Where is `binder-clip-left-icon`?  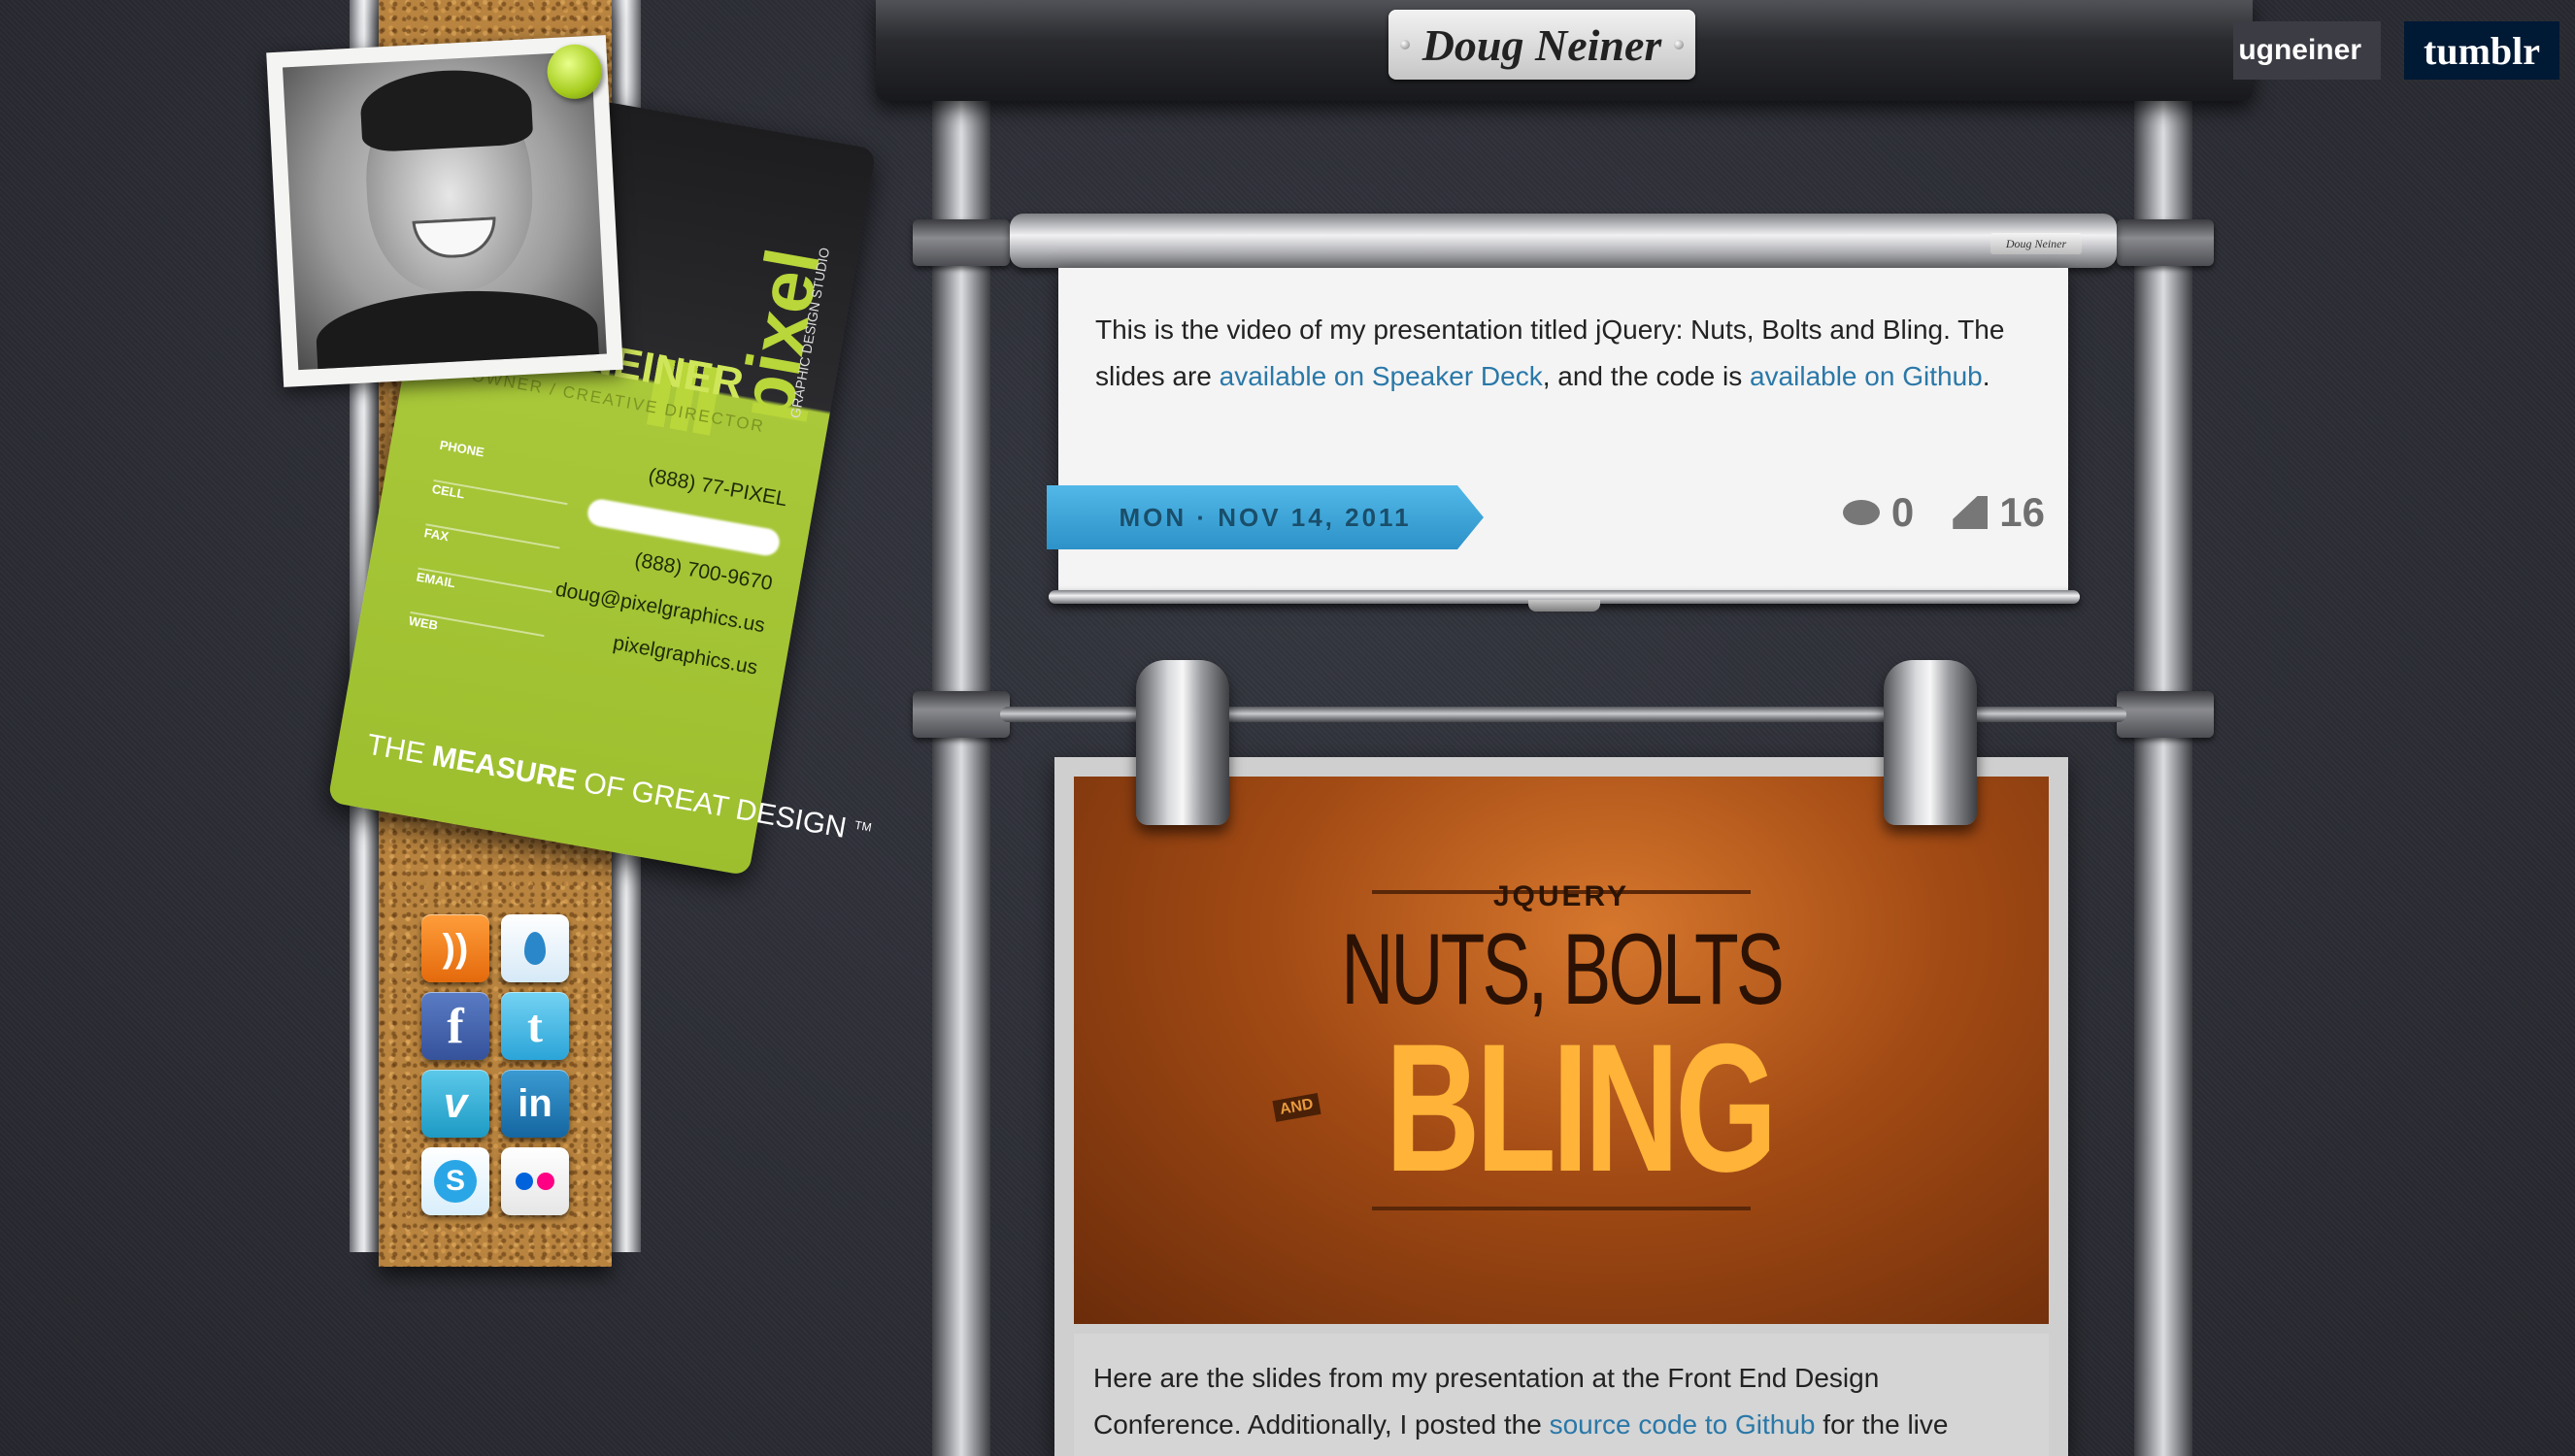
binder-clip-left-icon is located at coordinates (1182, 742).